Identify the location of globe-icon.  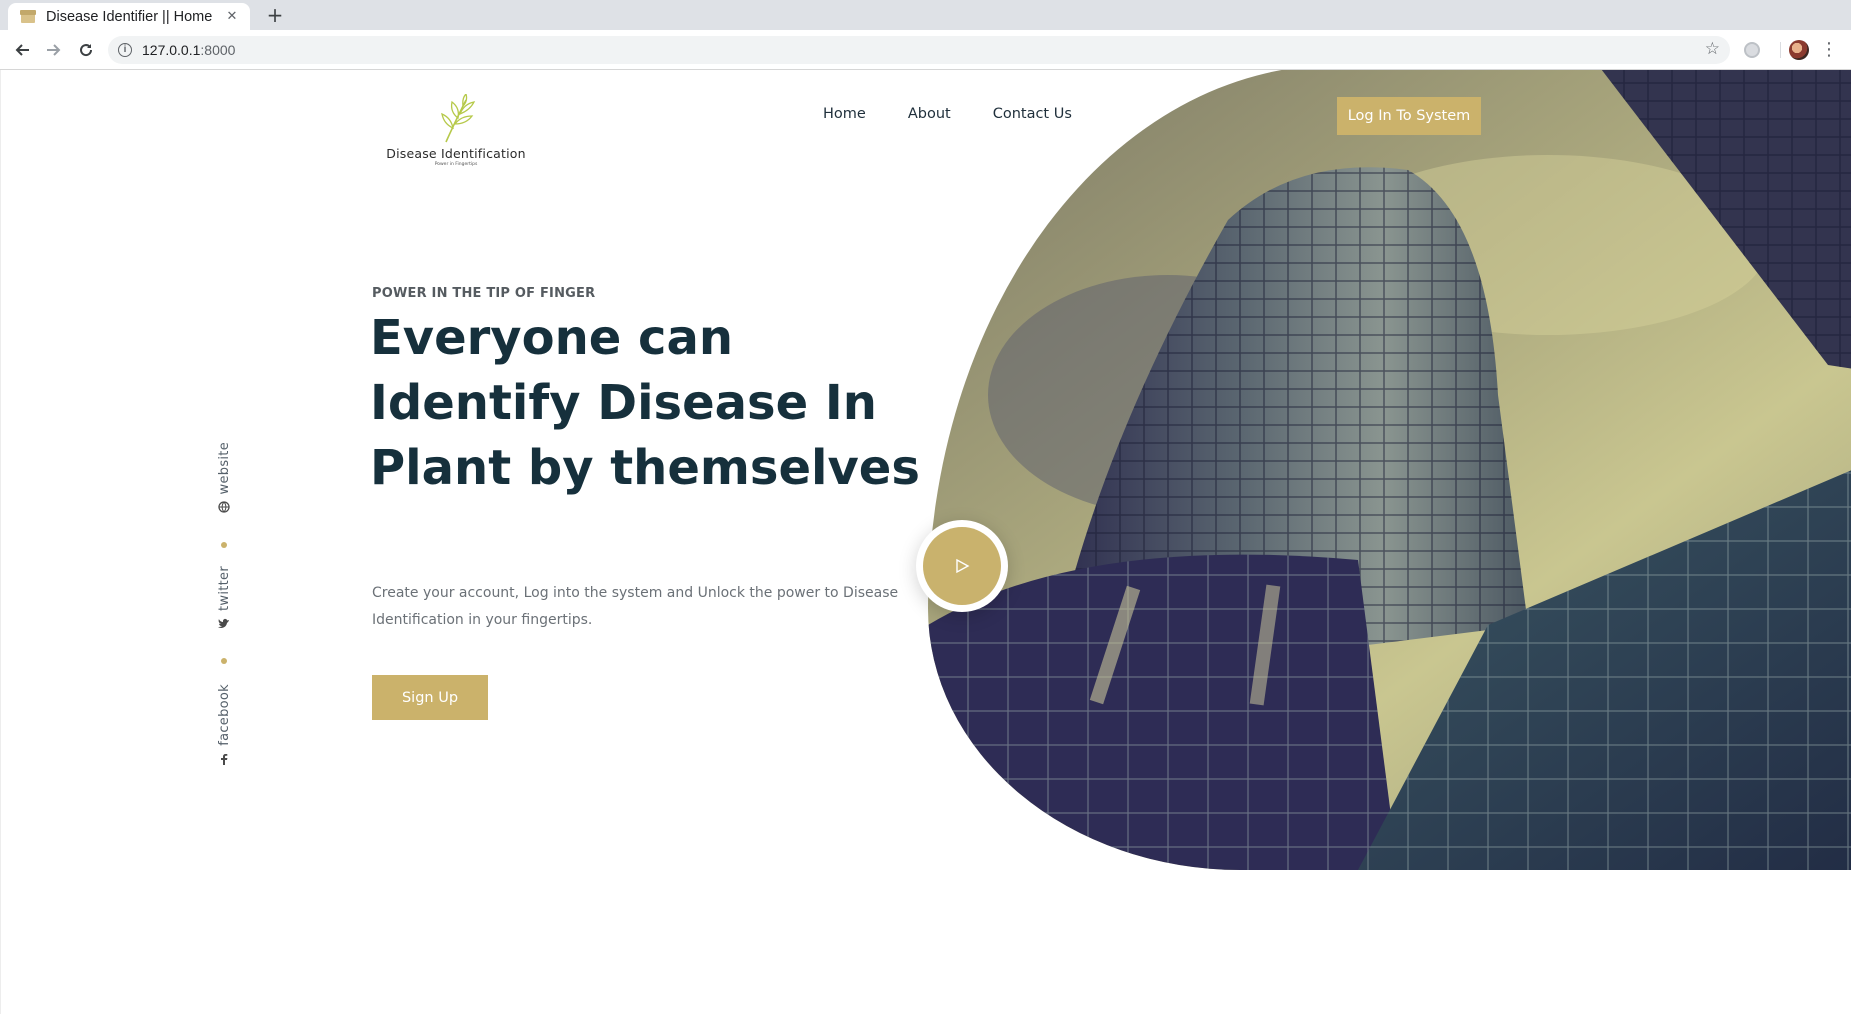
(224, 508).